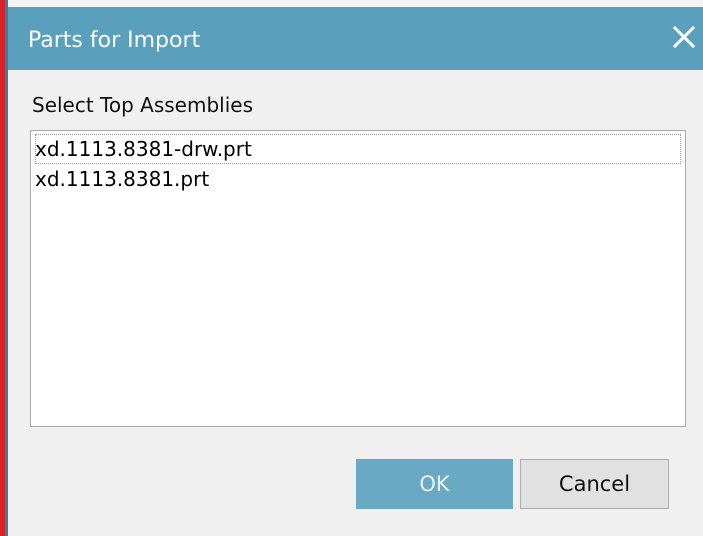 Image resolution: width=703 pixels, height=536 pixels. Describe the element at coordinates (594, 484) in the screenshot. I see `cancel-button: Cancel` at that location.